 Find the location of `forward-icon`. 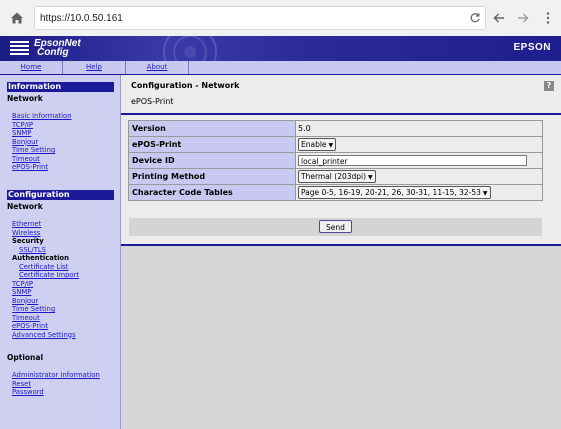

forward-icon is located at coordinates (523, 18).